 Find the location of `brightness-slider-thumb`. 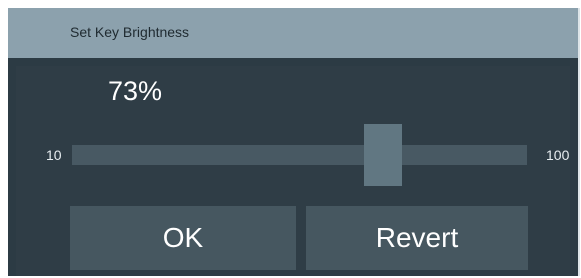

brightness-slider-thumb is located at coordinates (383, 155).